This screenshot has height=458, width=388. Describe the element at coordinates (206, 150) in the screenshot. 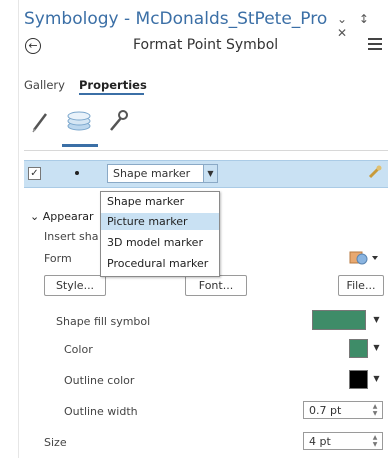

I see `divider` at that location.